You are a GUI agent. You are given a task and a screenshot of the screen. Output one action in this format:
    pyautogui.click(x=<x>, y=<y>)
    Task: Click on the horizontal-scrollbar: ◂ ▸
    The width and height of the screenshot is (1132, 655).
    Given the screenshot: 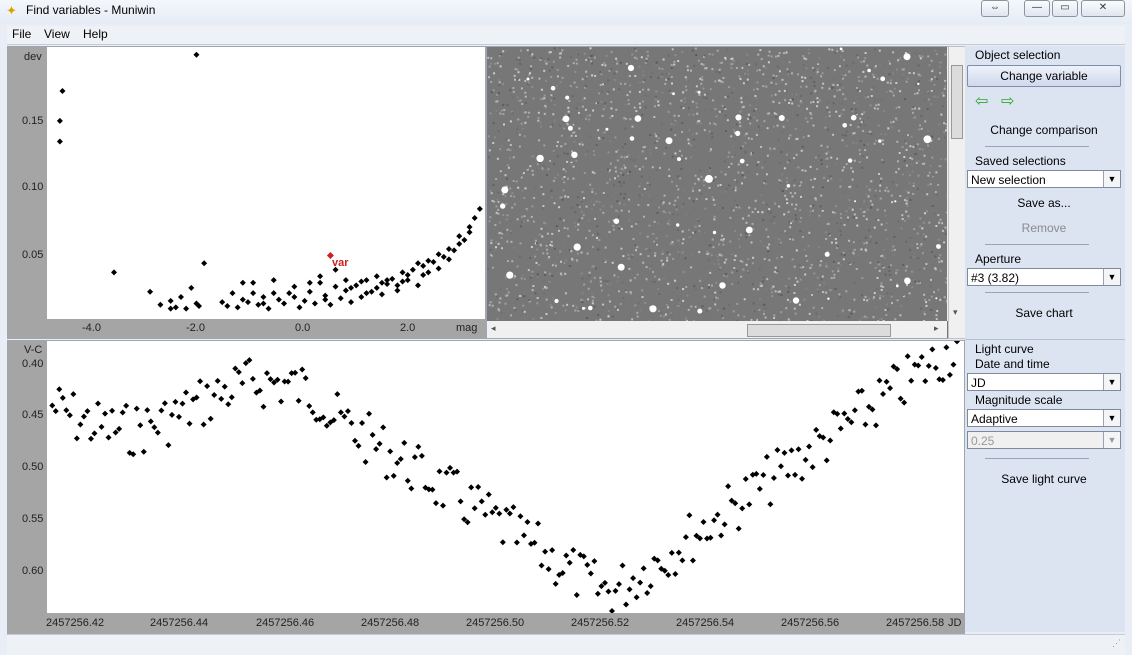 What is the action you would take?
    pyautogui.click(x=717, y=329)
    